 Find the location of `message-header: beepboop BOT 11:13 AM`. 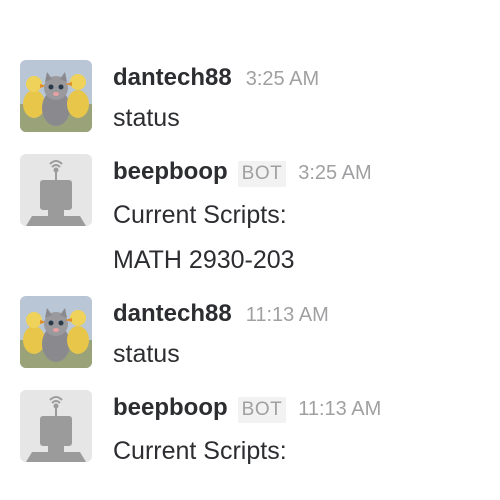

message-header: beepboop BOT 11:13 AM is located at coordinates (247, 408).